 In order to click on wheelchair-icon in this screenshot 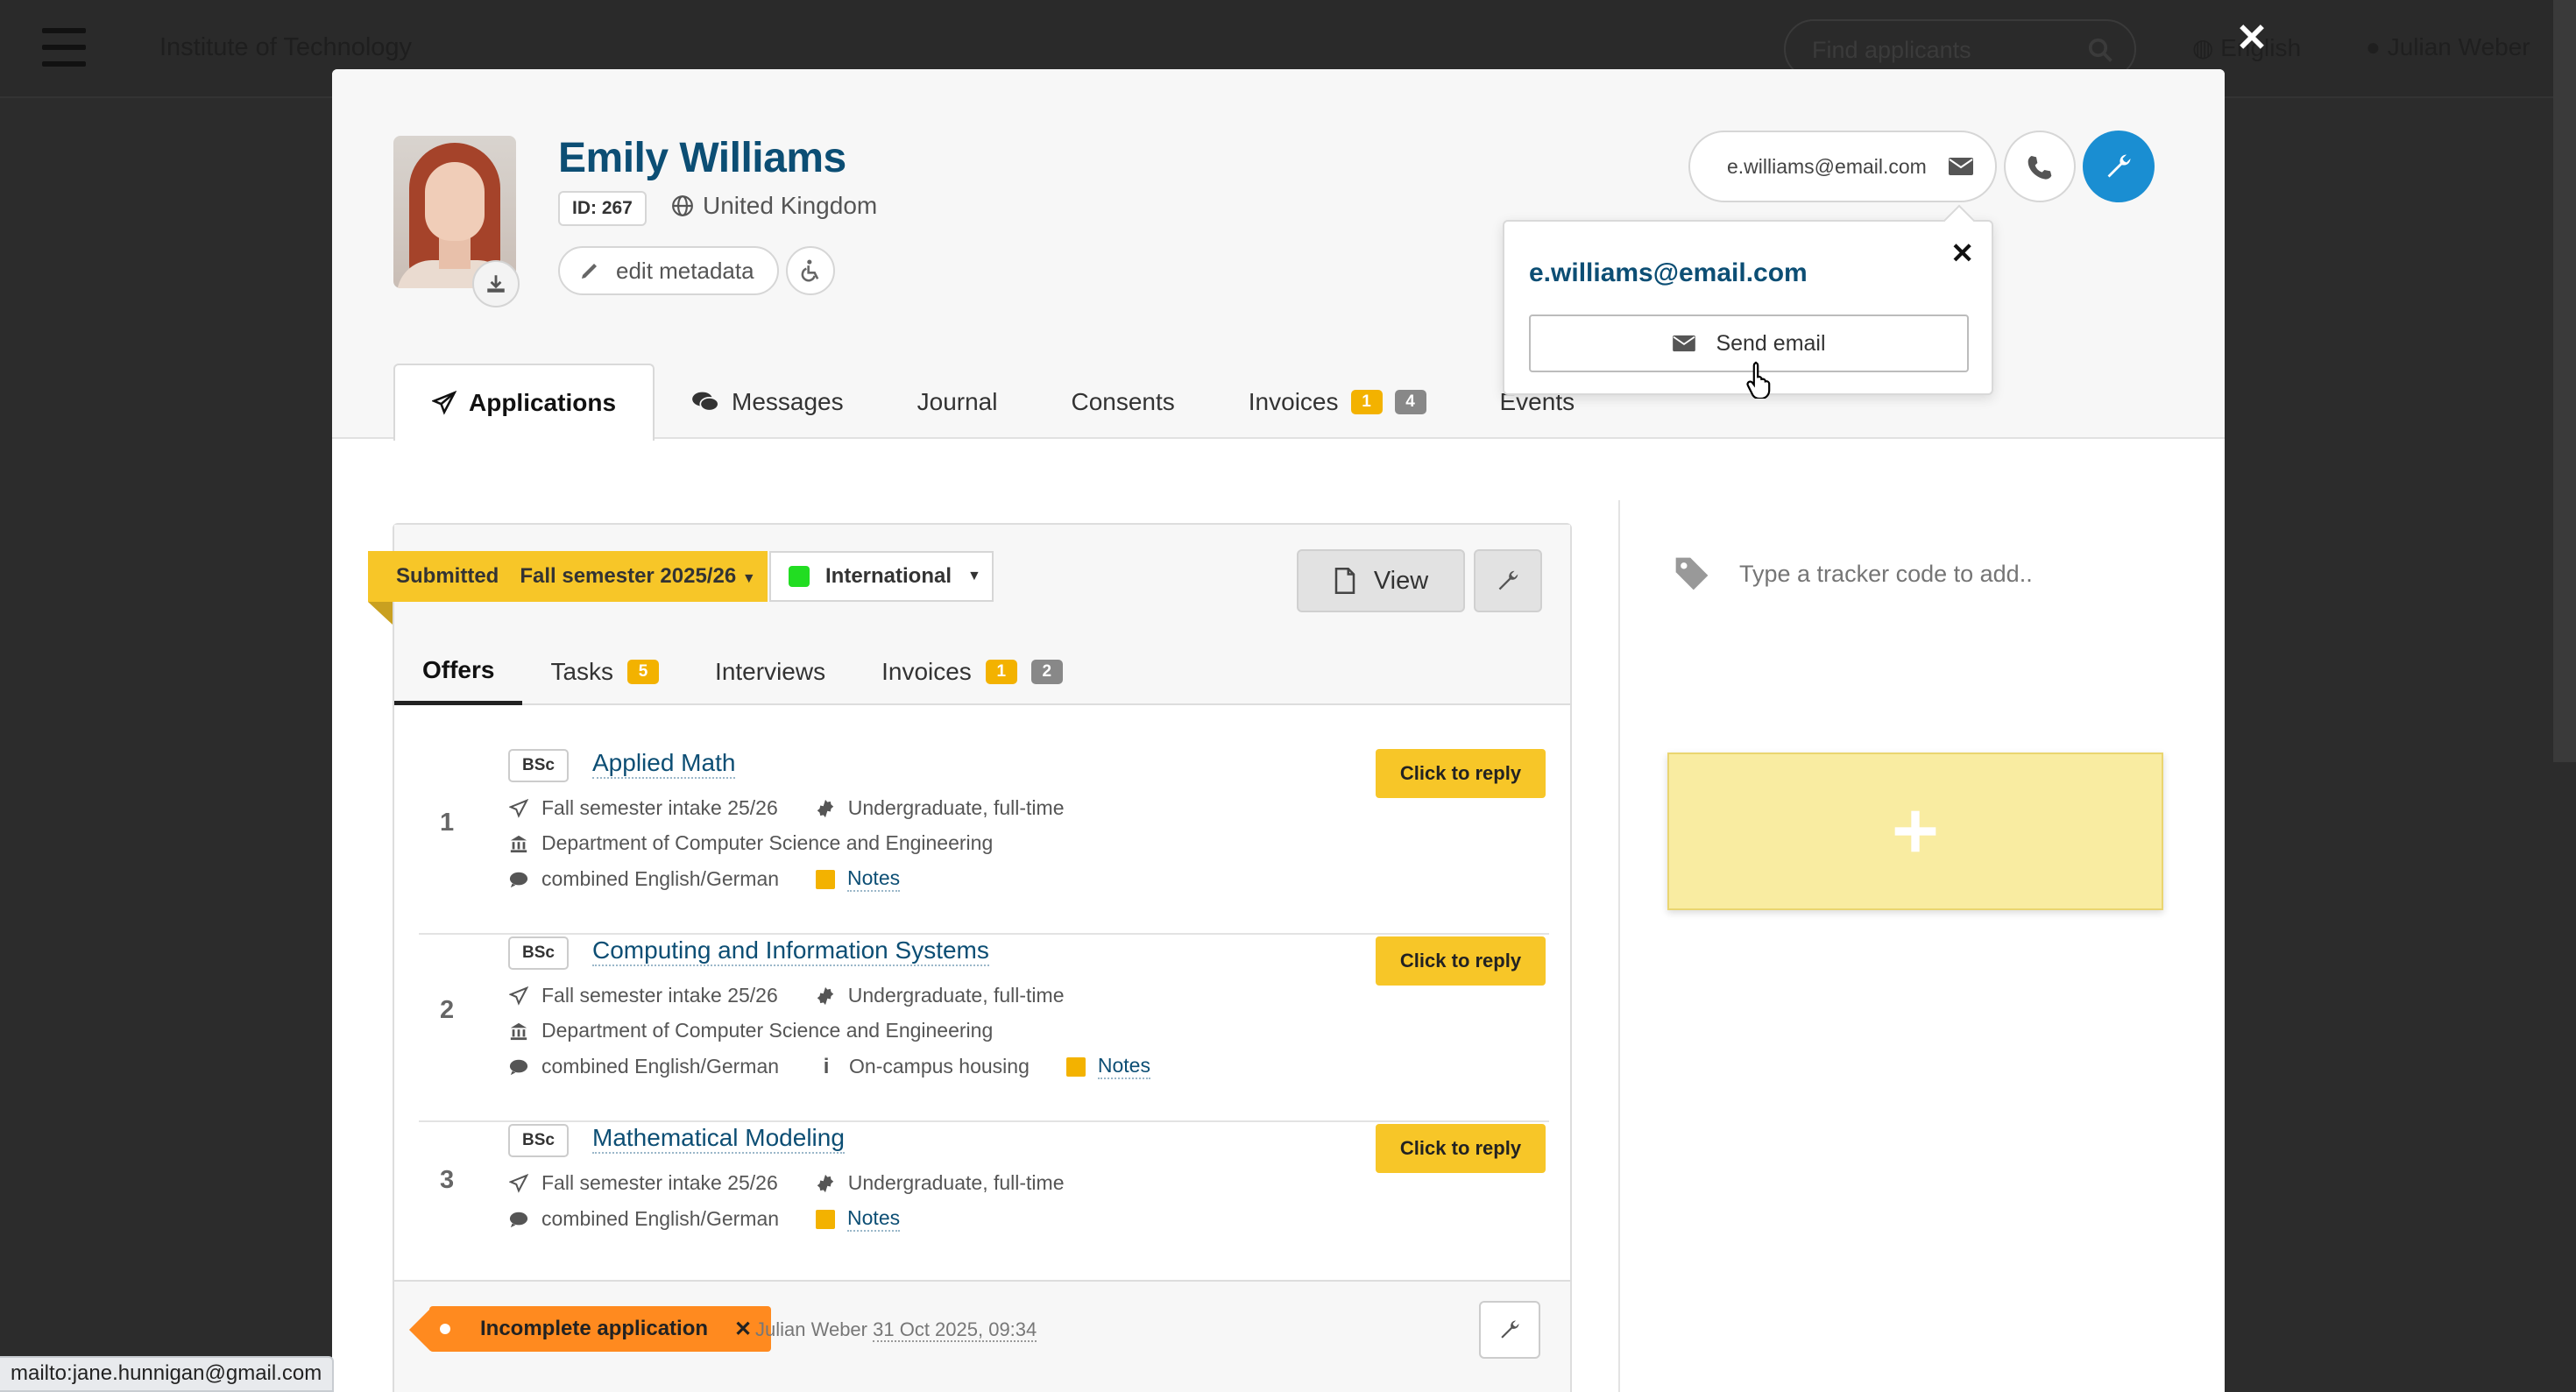, I will do `click(810, 270)`.